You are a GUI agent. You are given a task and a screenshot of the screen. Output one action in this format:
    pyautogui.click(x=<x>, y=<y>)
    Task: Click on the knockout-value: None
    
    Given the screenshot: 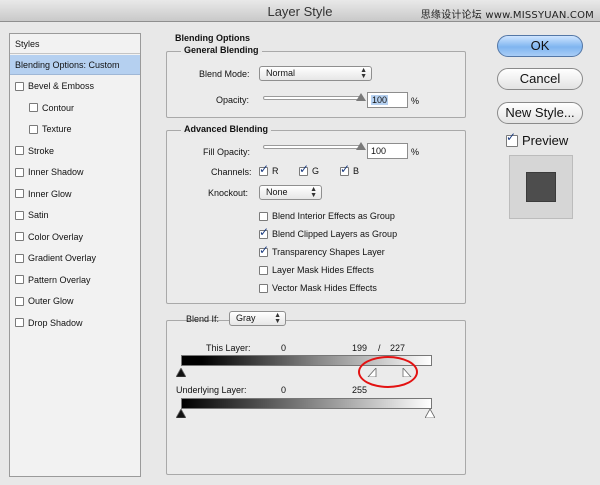 What is the action you would take?
    pyautogui.click(x=277, y=192)
    